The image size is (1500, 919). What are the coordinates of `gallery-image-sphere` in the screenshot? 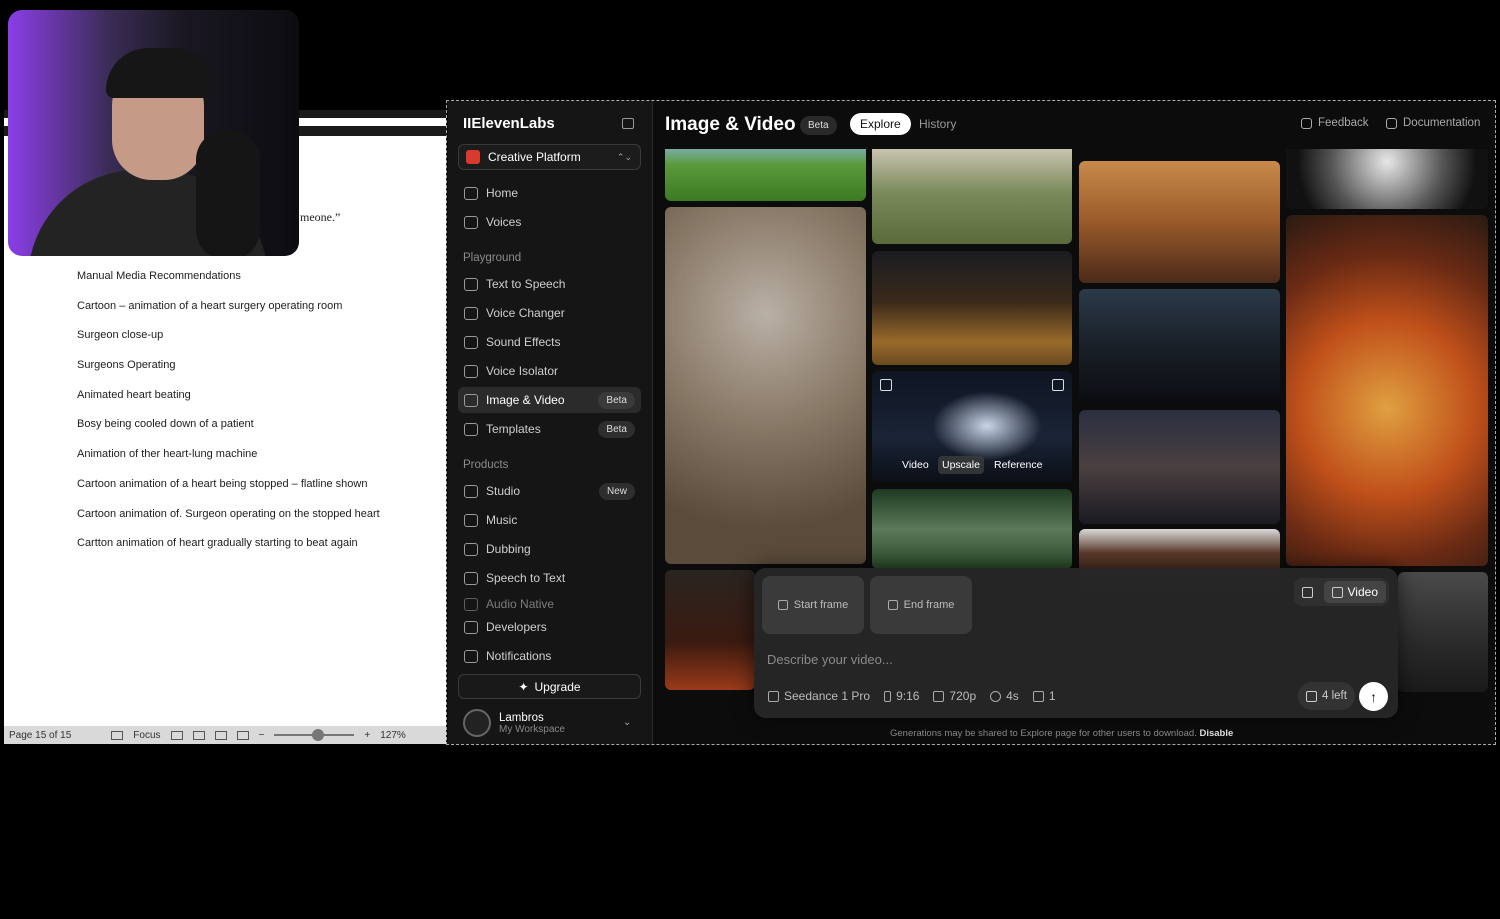 It's located at (1387, 175).